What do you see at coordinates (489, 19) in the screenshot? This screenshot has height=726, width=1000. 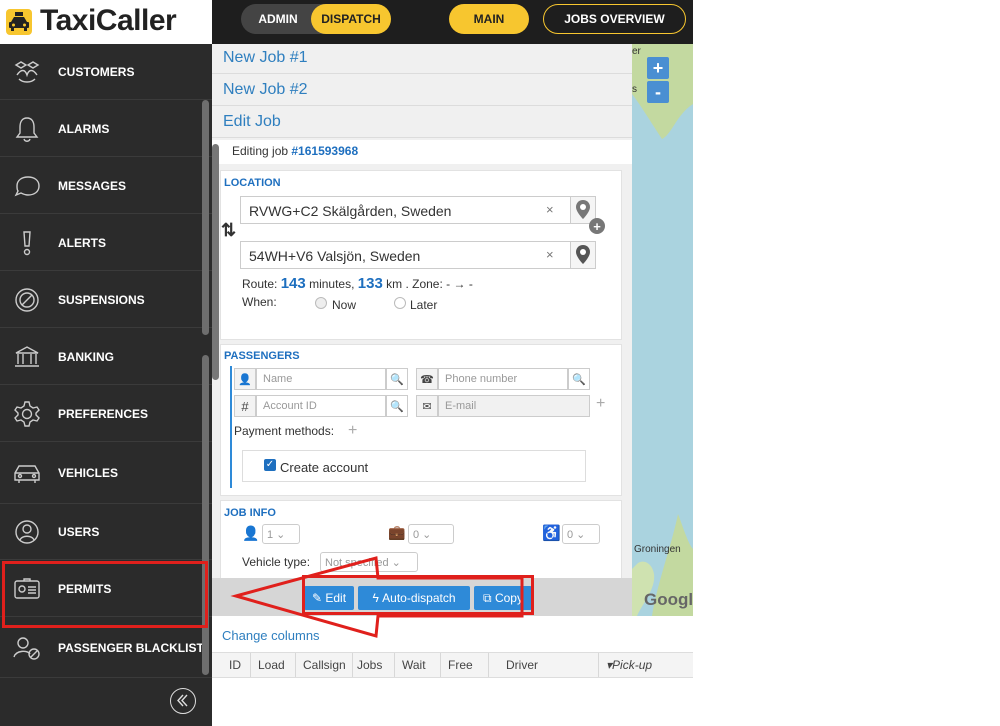 I see `main-button: MAIN` at bounding box center [489, 19].